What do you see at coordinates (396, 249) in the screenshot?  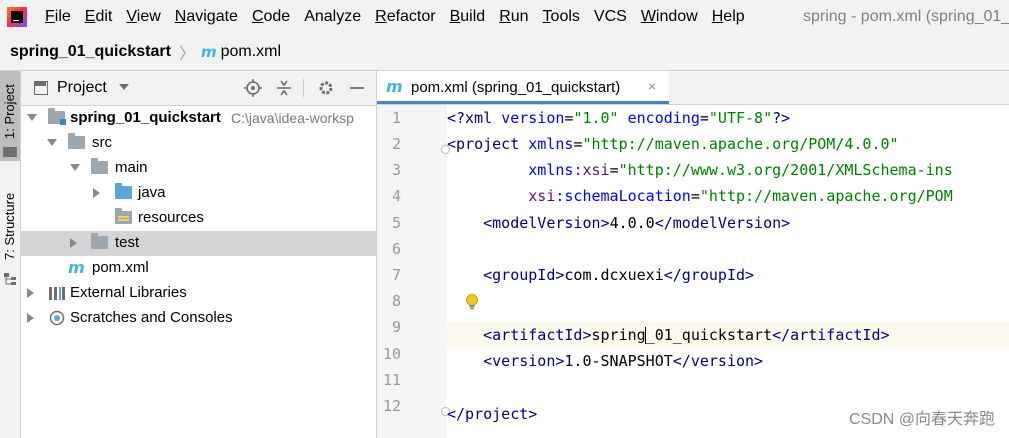 I see `line-number: 6` at bounding box center [396, 249].